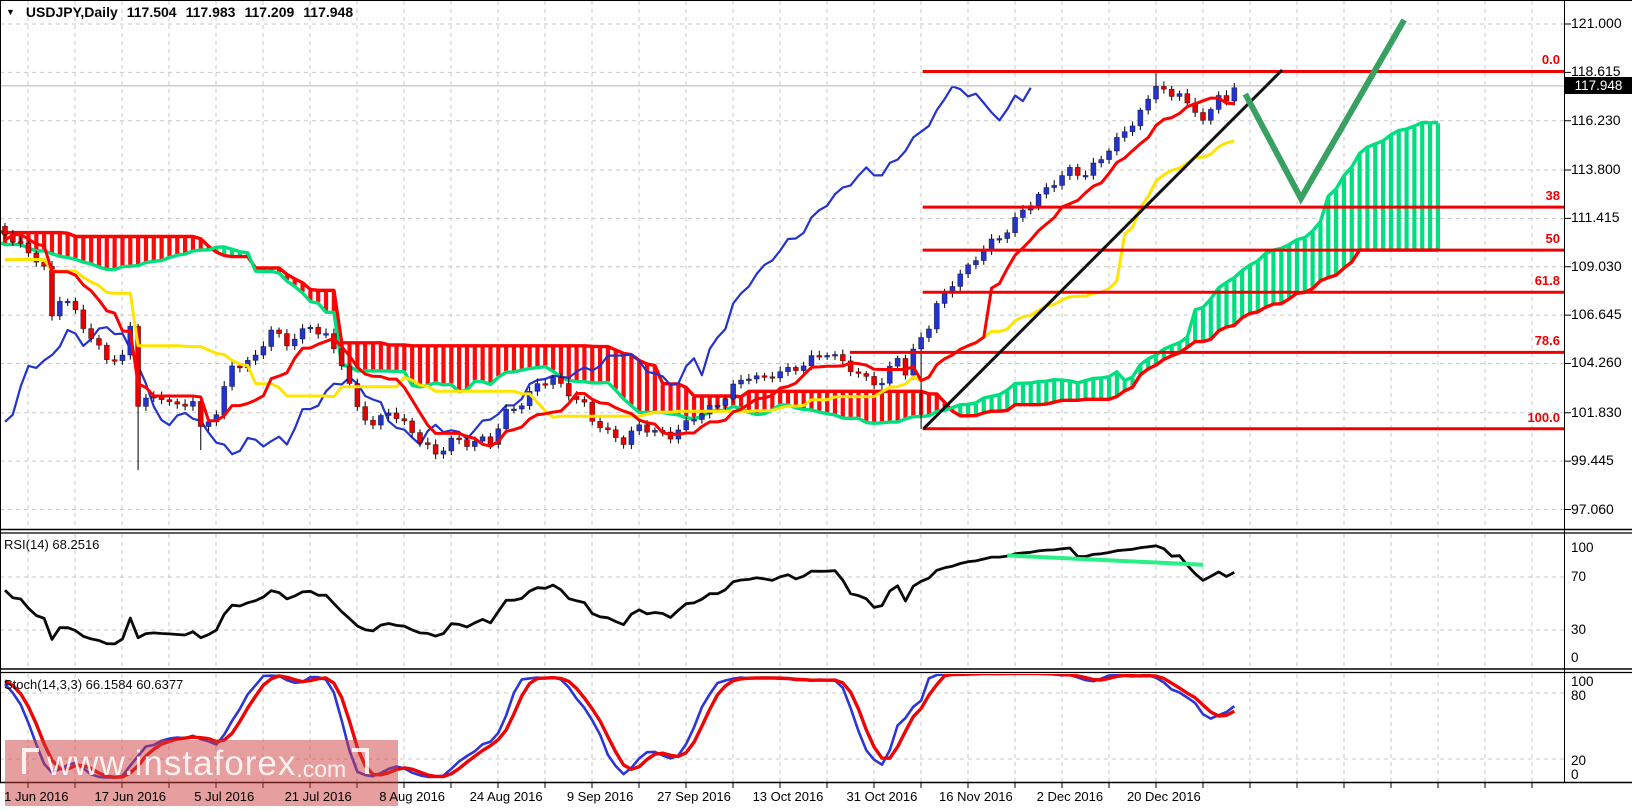 The height and width of the screenshot is (811, 1632). I want to click on ohlc-low: 117.209, so click(269, 12).